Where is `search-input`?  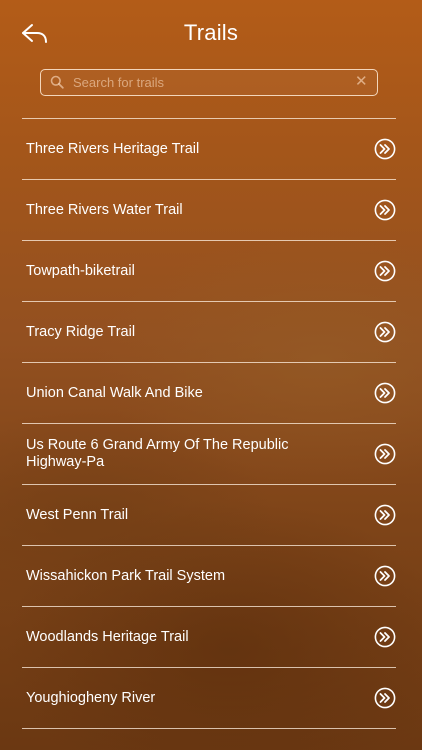
search-input is located at coordinates (208, 82).